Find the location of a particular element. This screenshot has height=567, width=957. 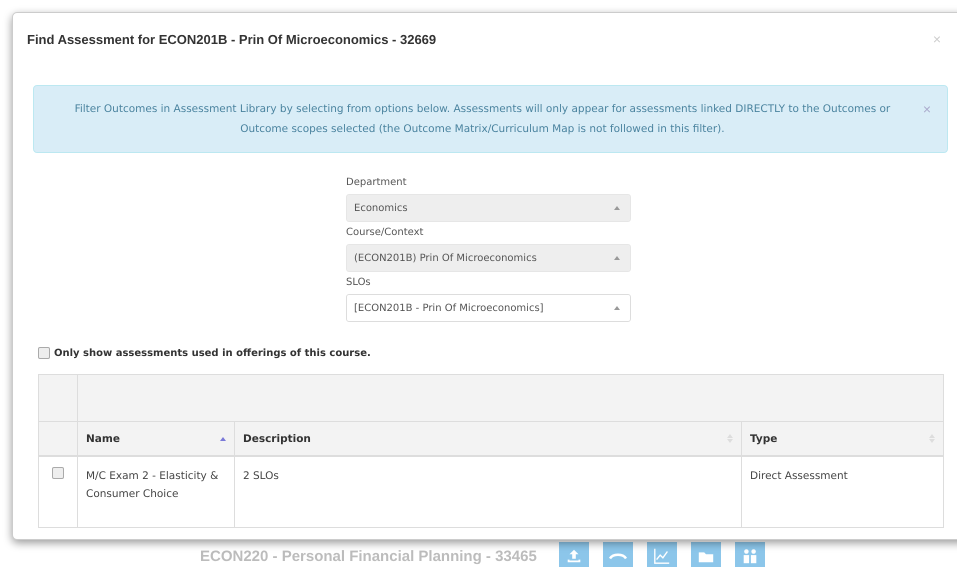

people-icon is located at coordinates (749, 556).